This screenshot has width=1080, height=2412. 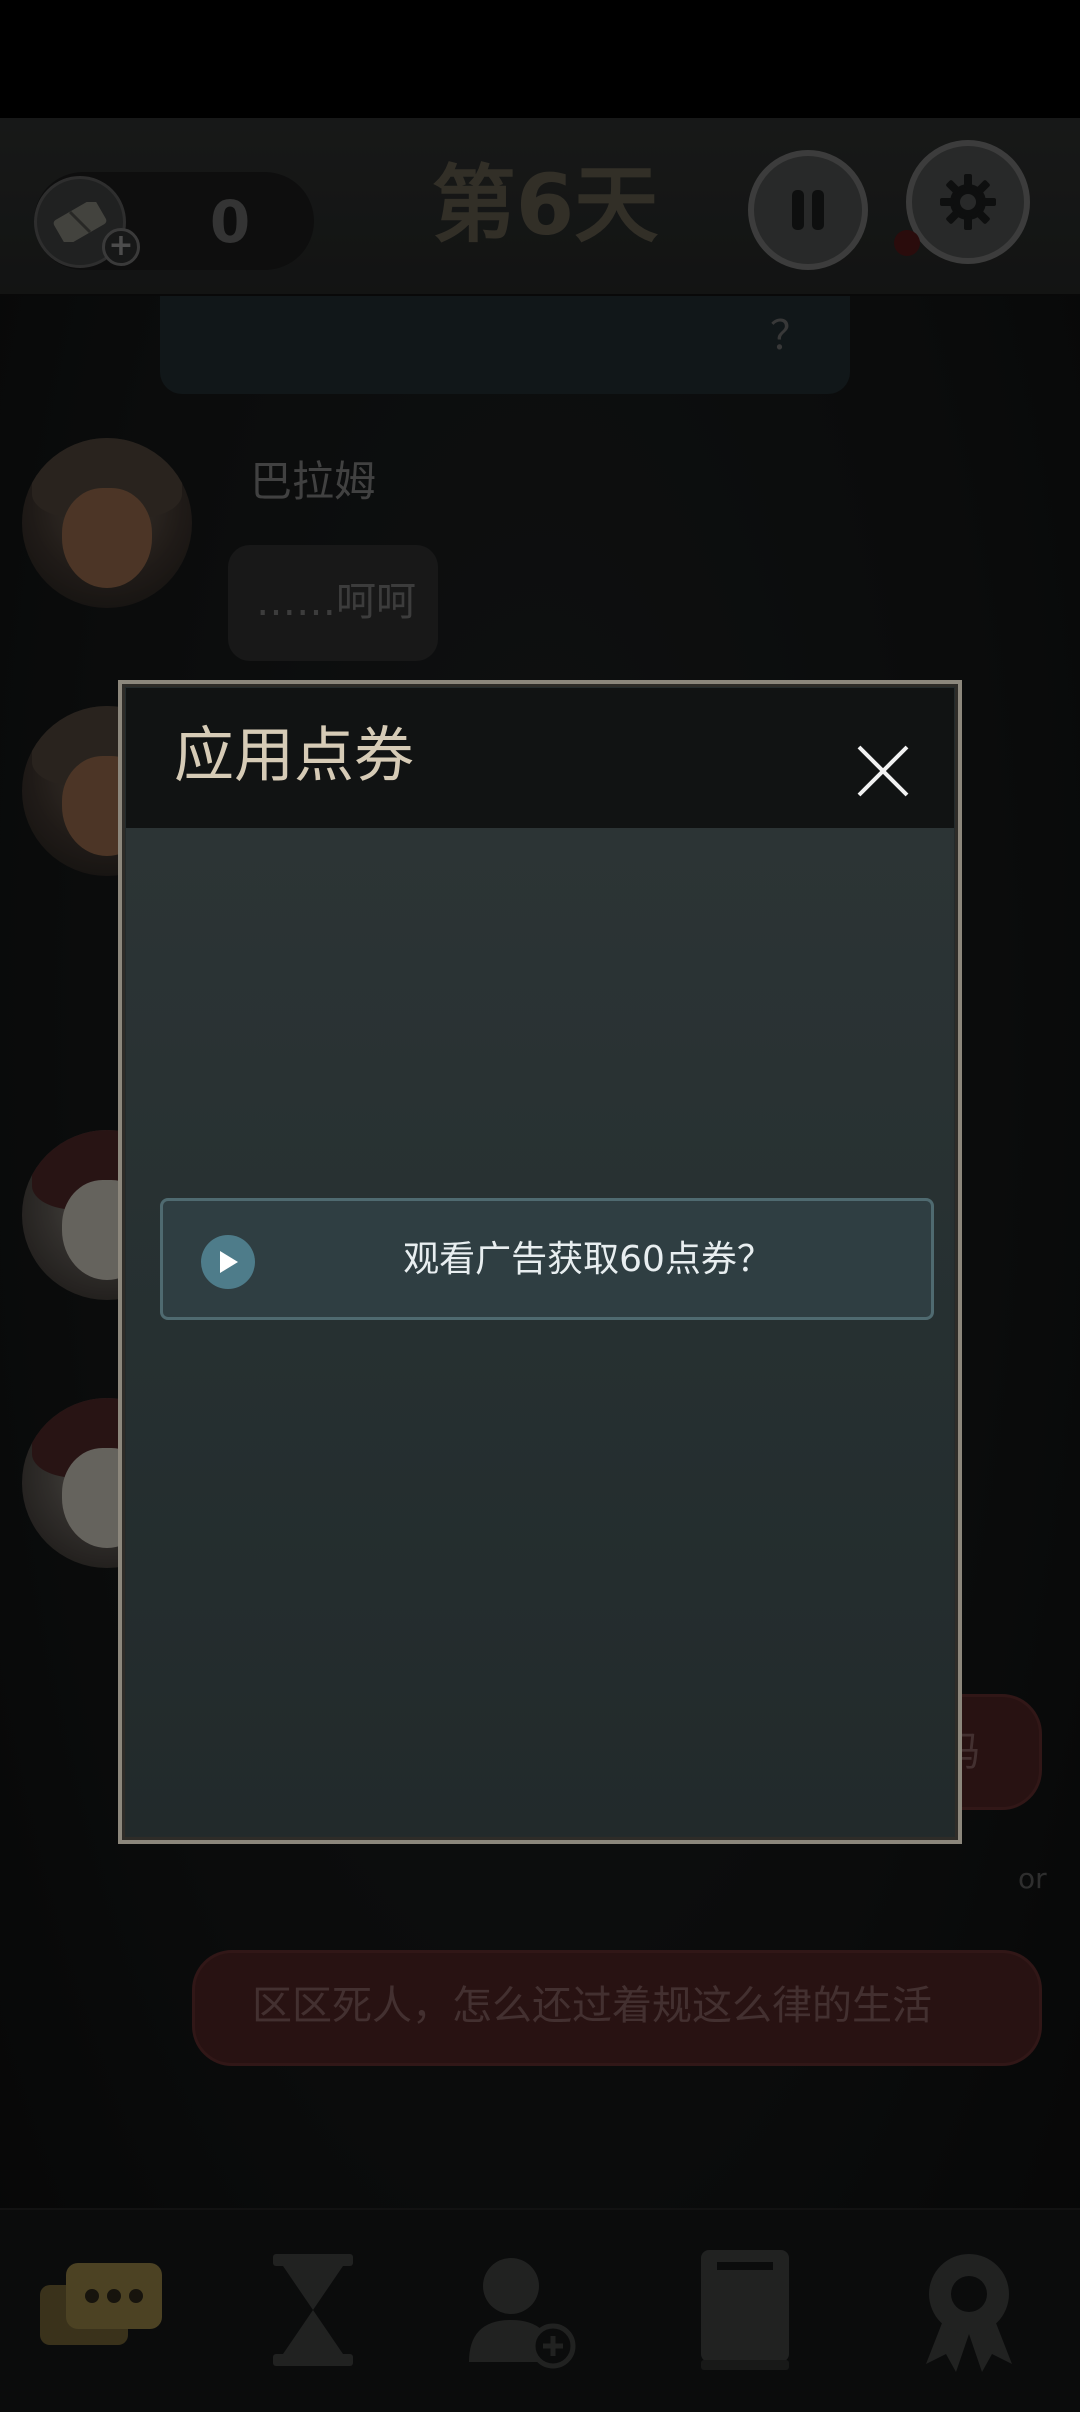 I want to click on play-icon, so click(x=228, y=1262).